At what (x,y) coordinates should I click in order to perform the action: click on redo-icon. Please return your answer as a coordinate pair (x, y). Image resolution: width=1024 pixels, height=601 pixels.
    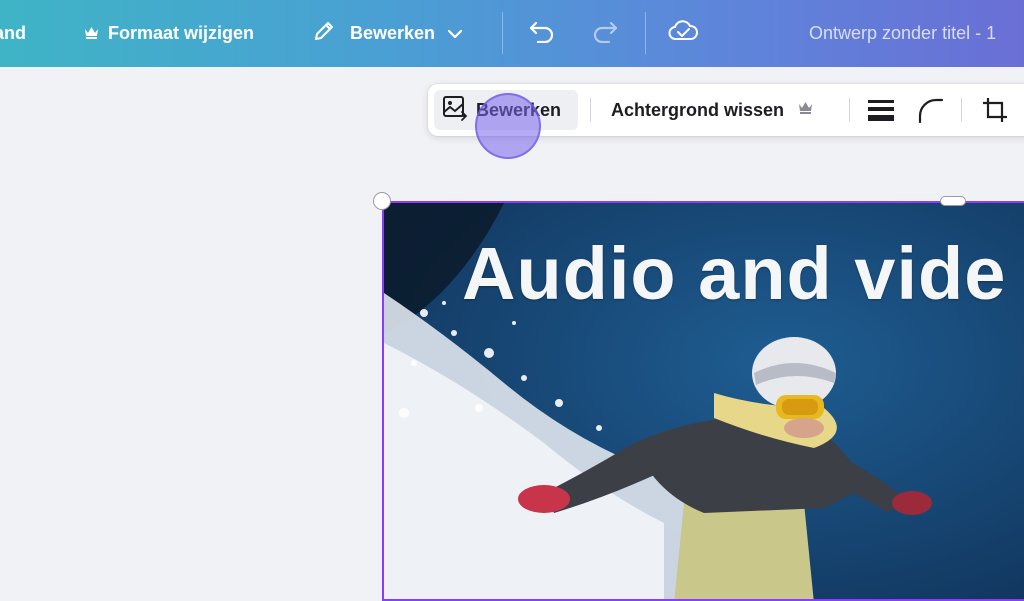
    Looking at the image, I should click on (605, 33).